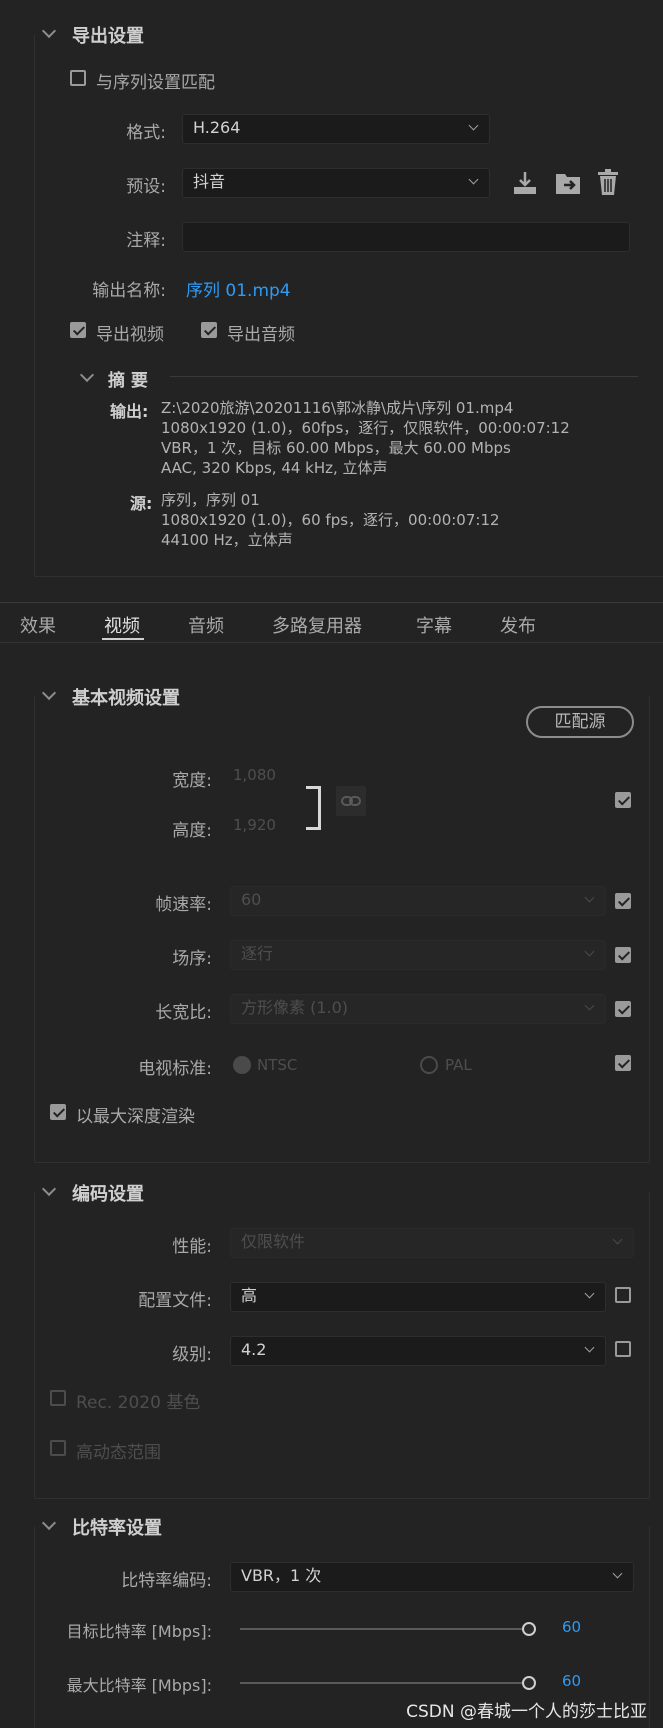 The height and width of the screenshot is (1728, 663). Describe the element at coordinates (623, 1063) in the screenshot. I see `tv-standard-checkbox` at that location.